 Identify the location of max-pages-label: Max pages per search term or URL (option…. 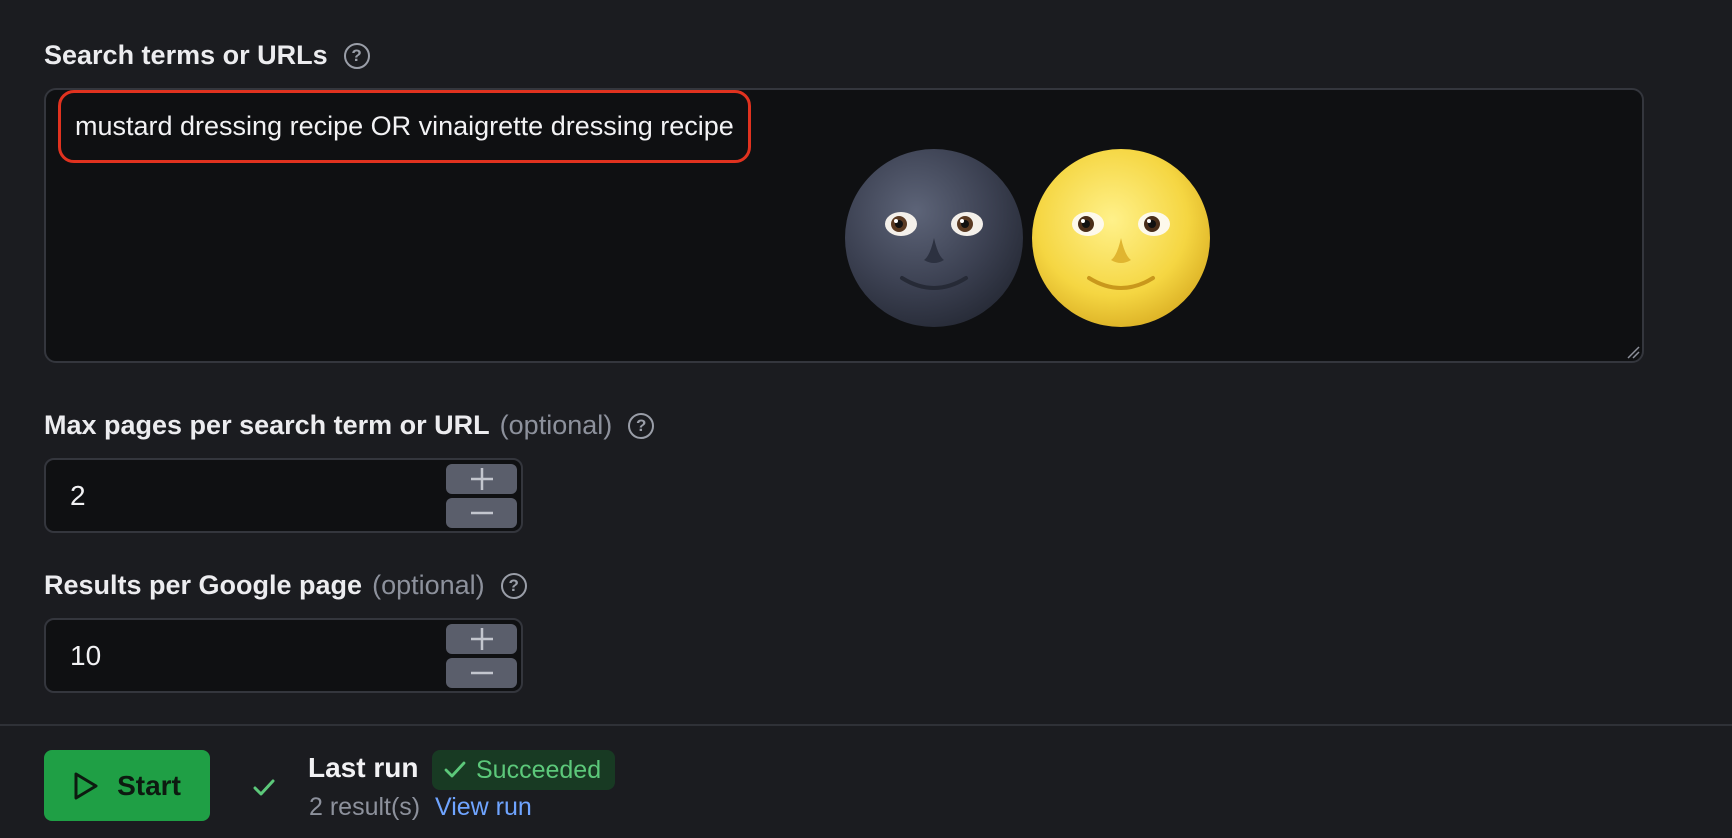
(349, 425).